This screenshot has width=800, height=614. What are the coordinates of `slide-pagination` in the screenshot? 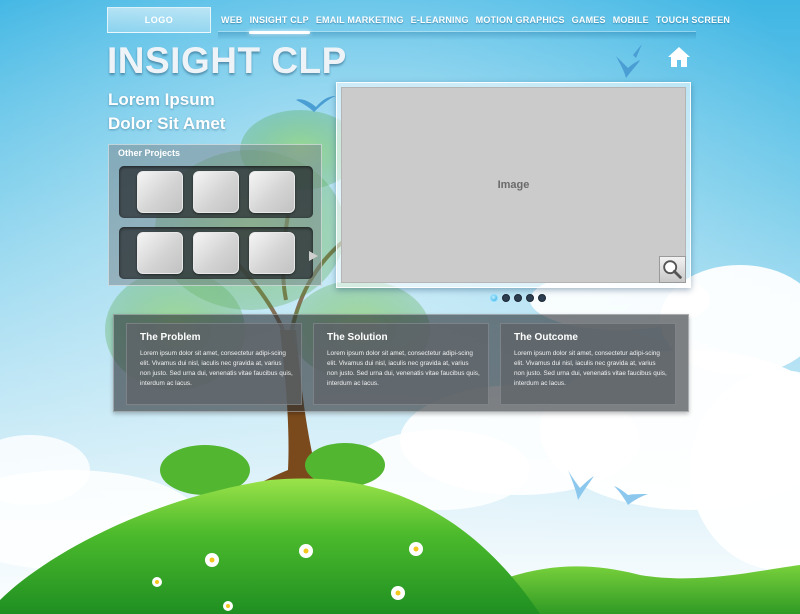 It's located at (518, 298).